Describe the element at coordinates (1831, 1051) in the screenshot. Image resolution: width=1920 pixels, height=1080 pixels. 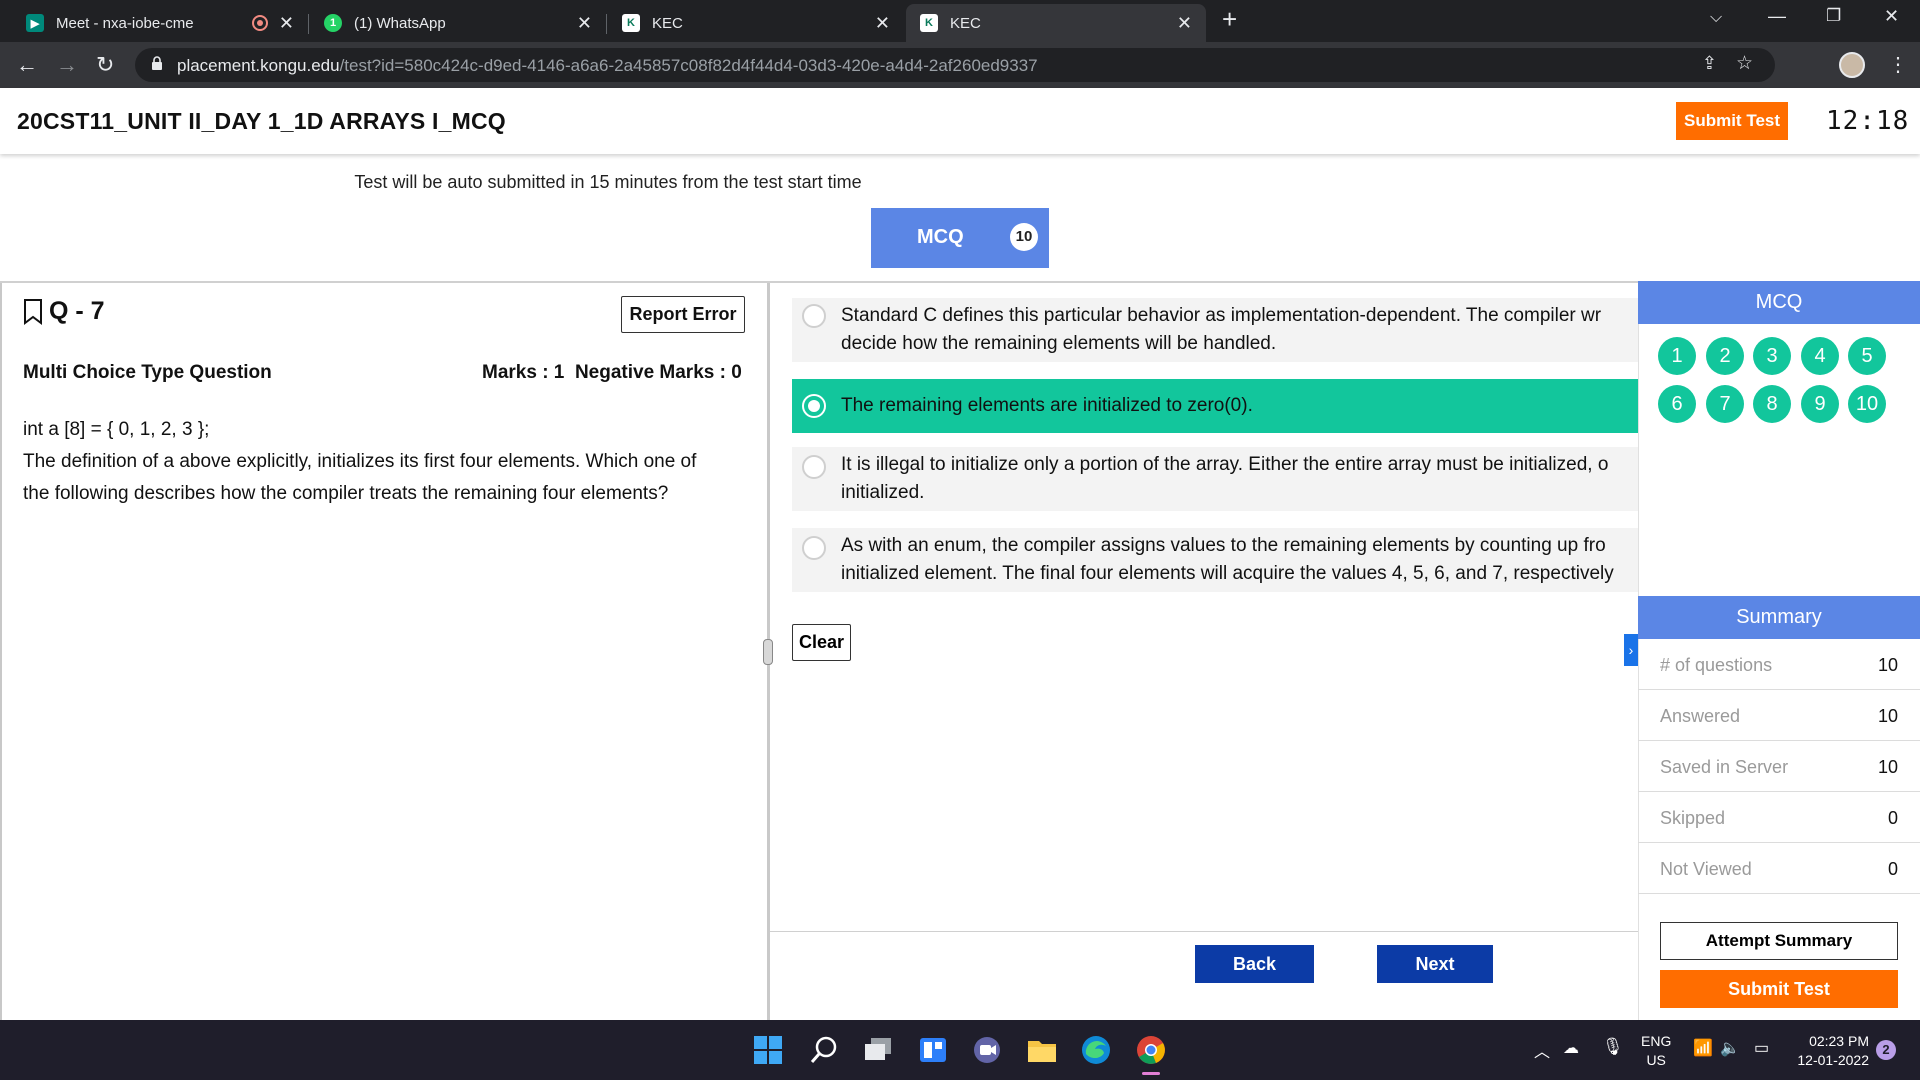
I see `clock: 02:23 PM 12-01-2022` at that location.